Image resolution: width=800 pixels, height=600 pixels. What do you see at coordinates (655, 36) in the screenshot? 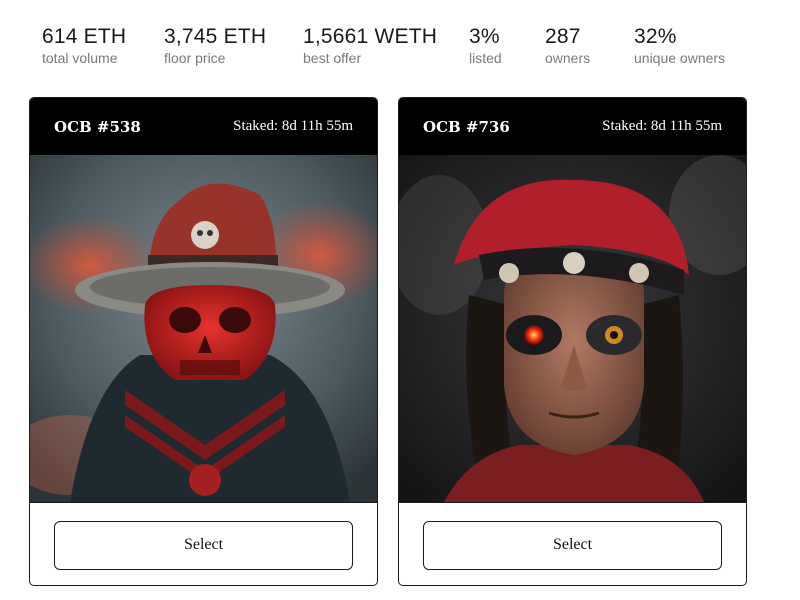
I see `stat-value: 32%` at bounding box center [655, 36].